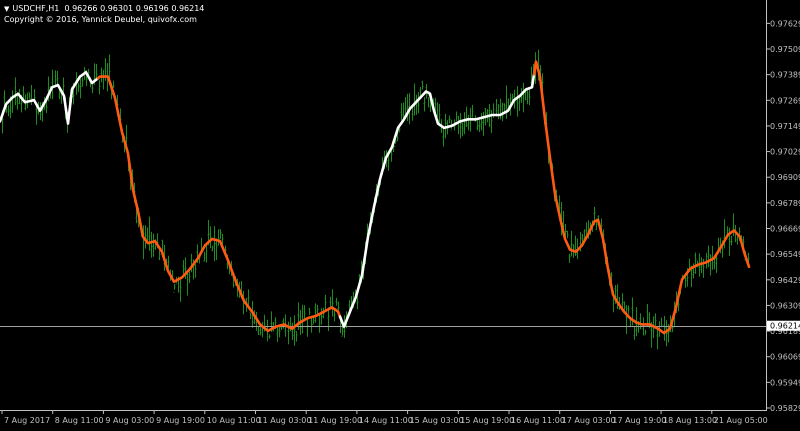 This screenshot has width=800, height=431. Describe the element at coordinates (134, 8) in the screenshot. I see `ohlc-values: 0.96266 0.96301 0.96196 0.96214` at that location.